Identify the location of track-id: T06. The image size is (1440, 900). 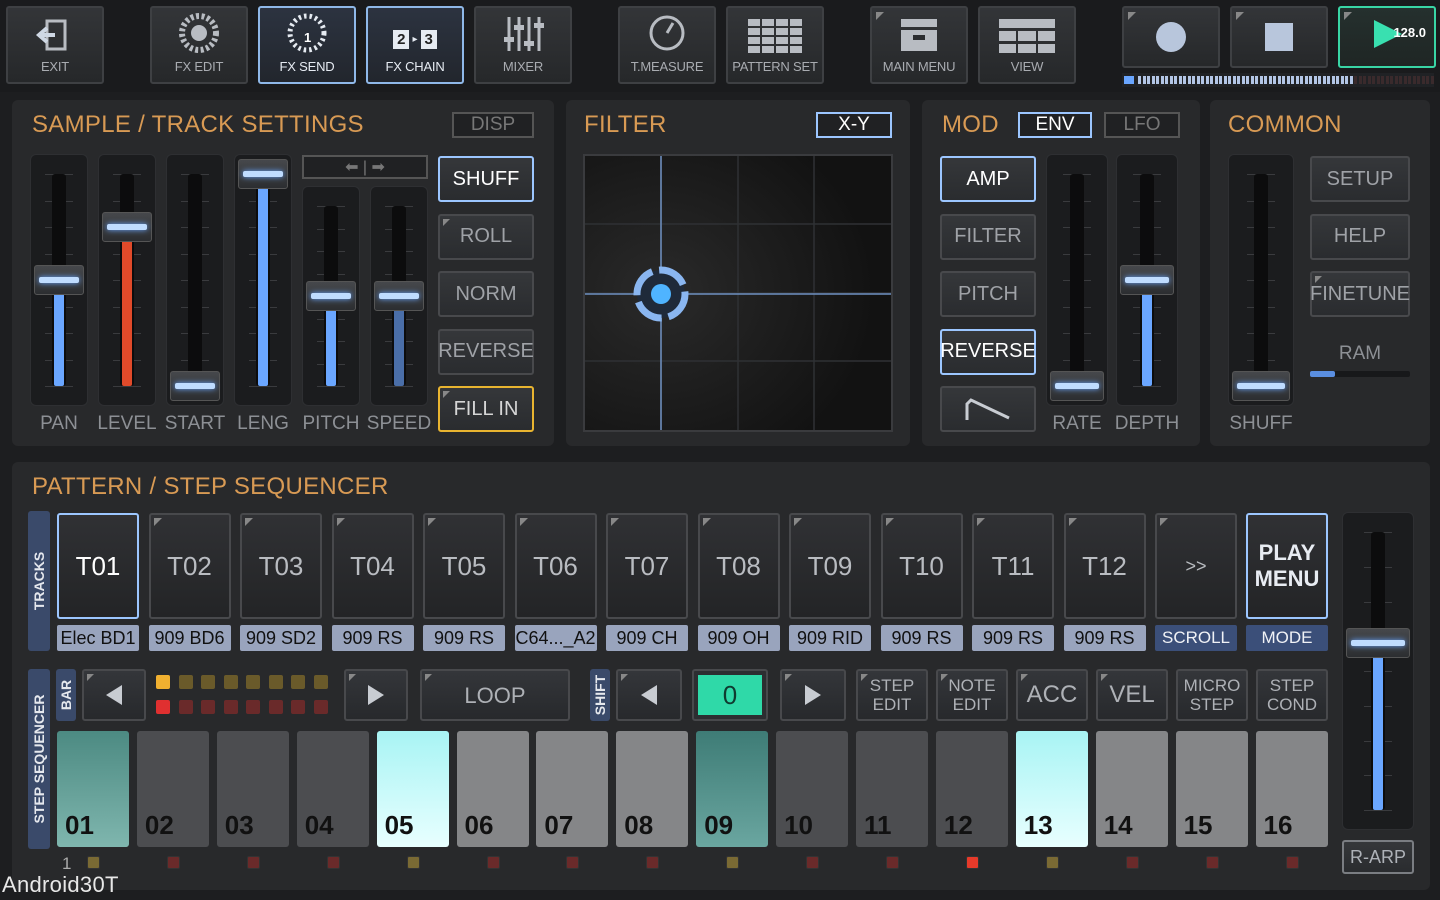
(555, 565).